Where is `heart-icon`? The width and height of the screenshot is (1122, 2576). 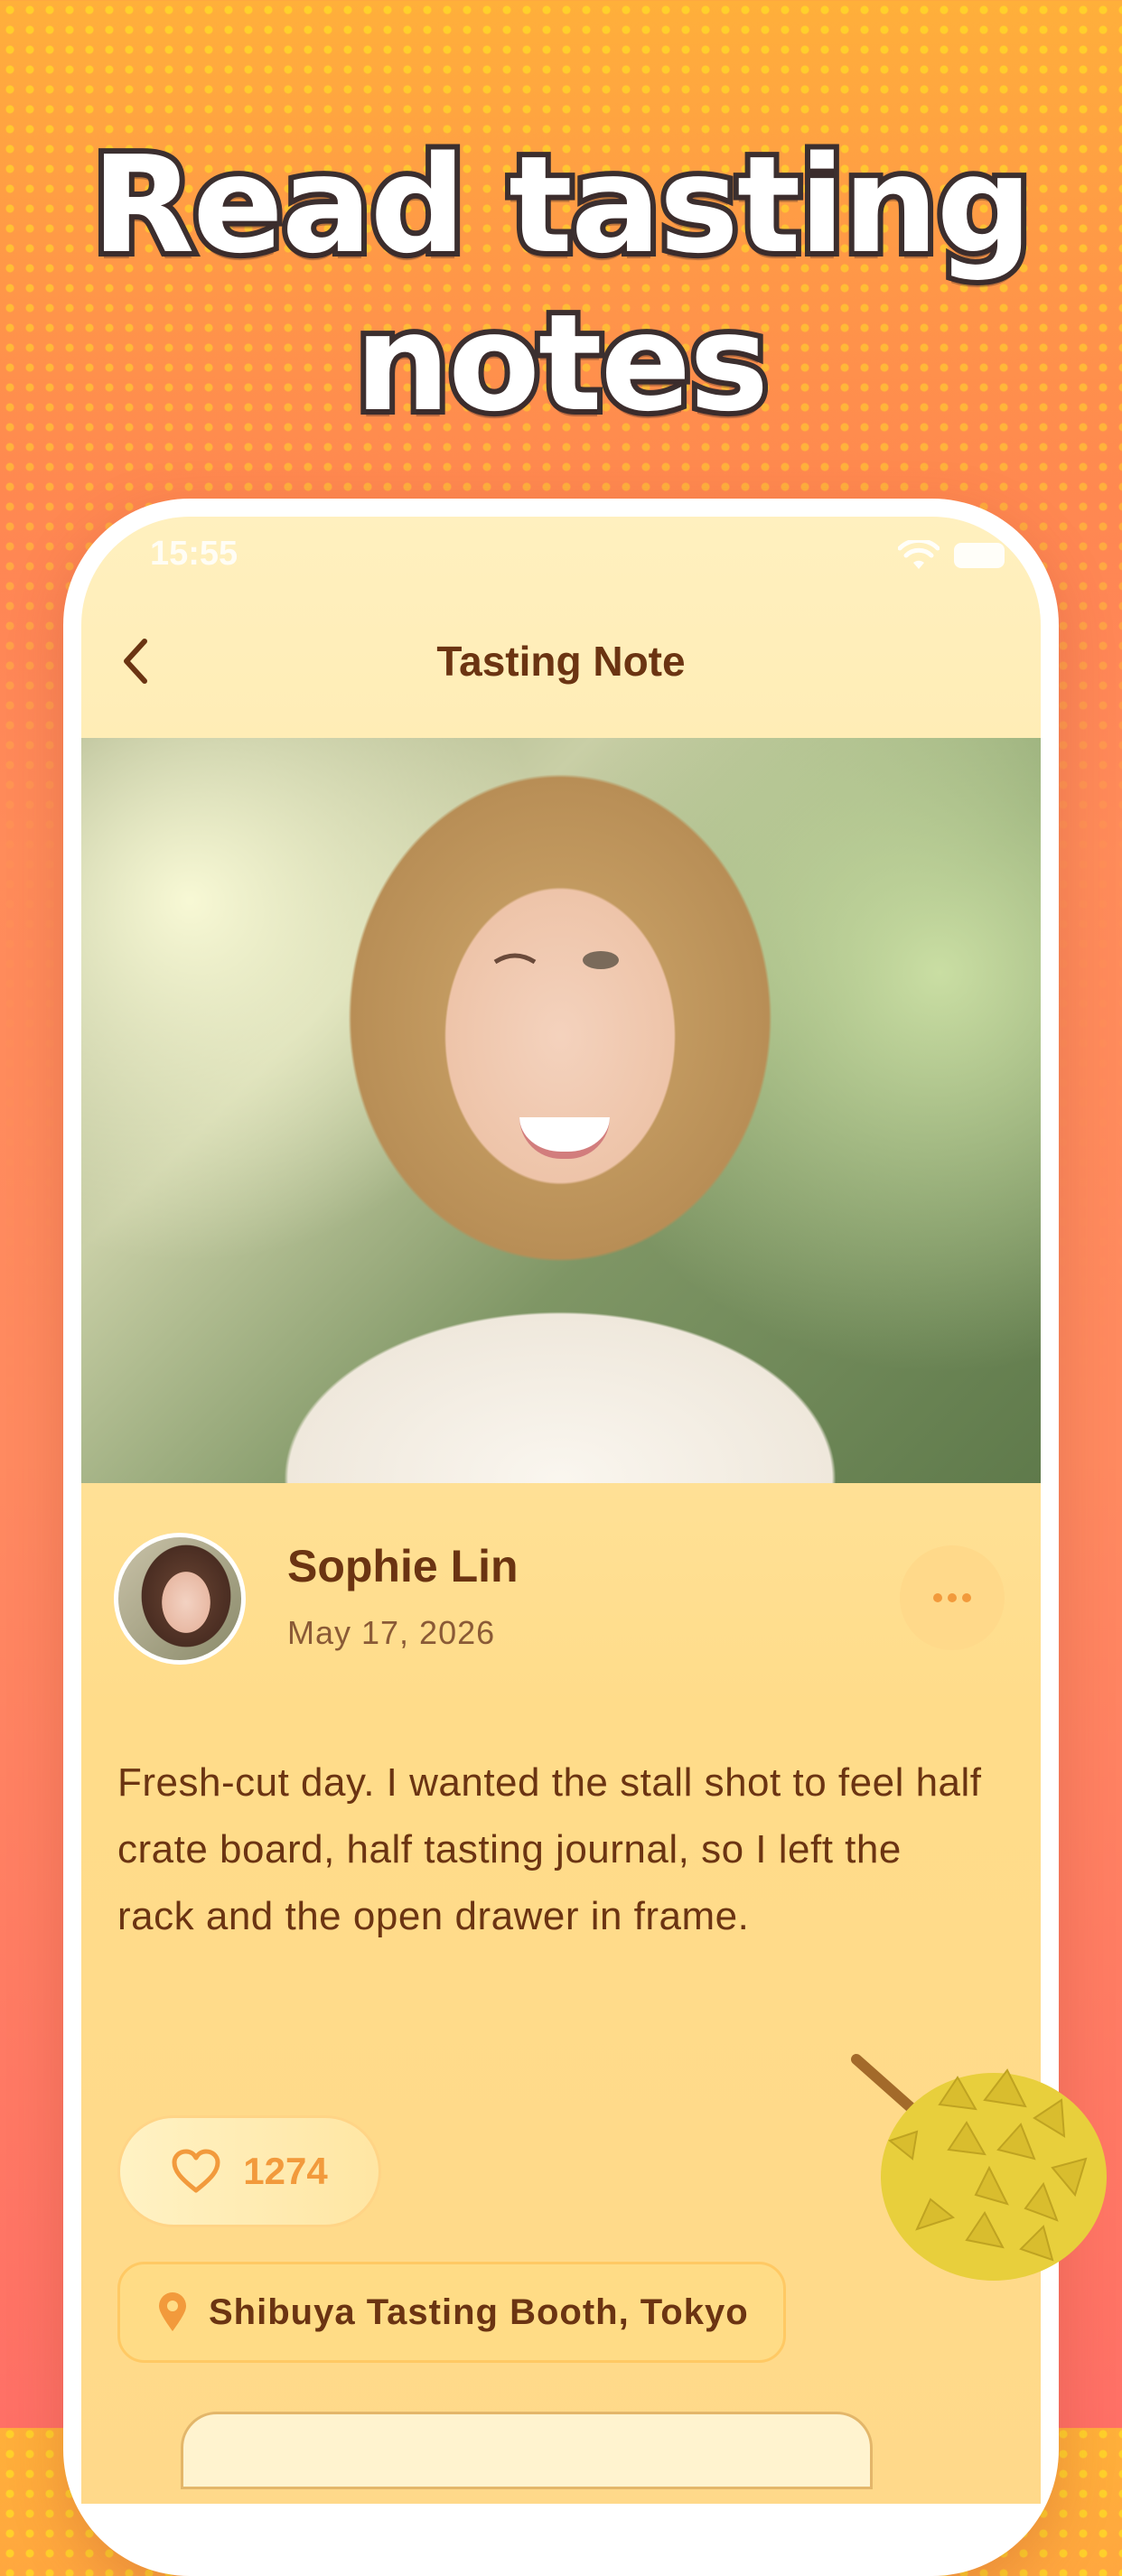
heart-icon is located at coordinates (196, 2171).